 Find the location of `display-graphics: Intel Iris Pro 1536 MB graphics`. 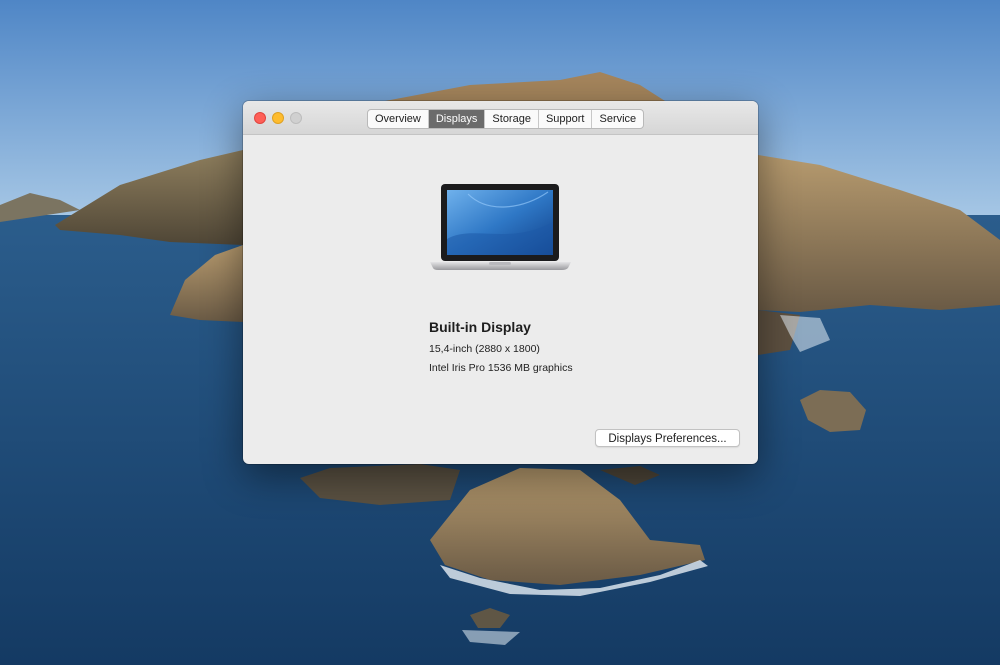

display-graphics: Intel Iris Pro 1536 MB graphics is located at coordinates (501, 368).